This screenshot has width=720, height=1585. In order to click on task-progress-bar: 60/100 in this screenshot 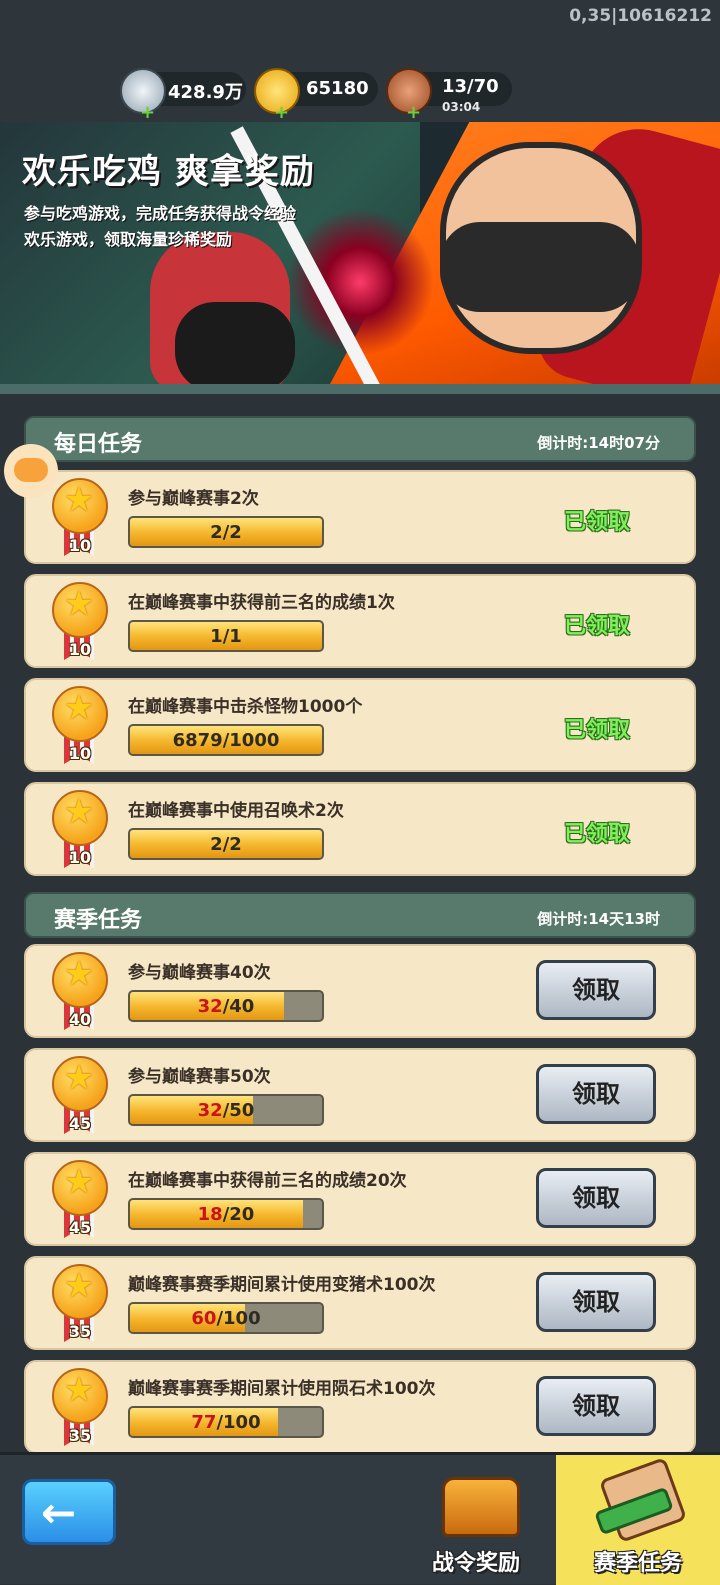, I will do `click(226, 1318)`.